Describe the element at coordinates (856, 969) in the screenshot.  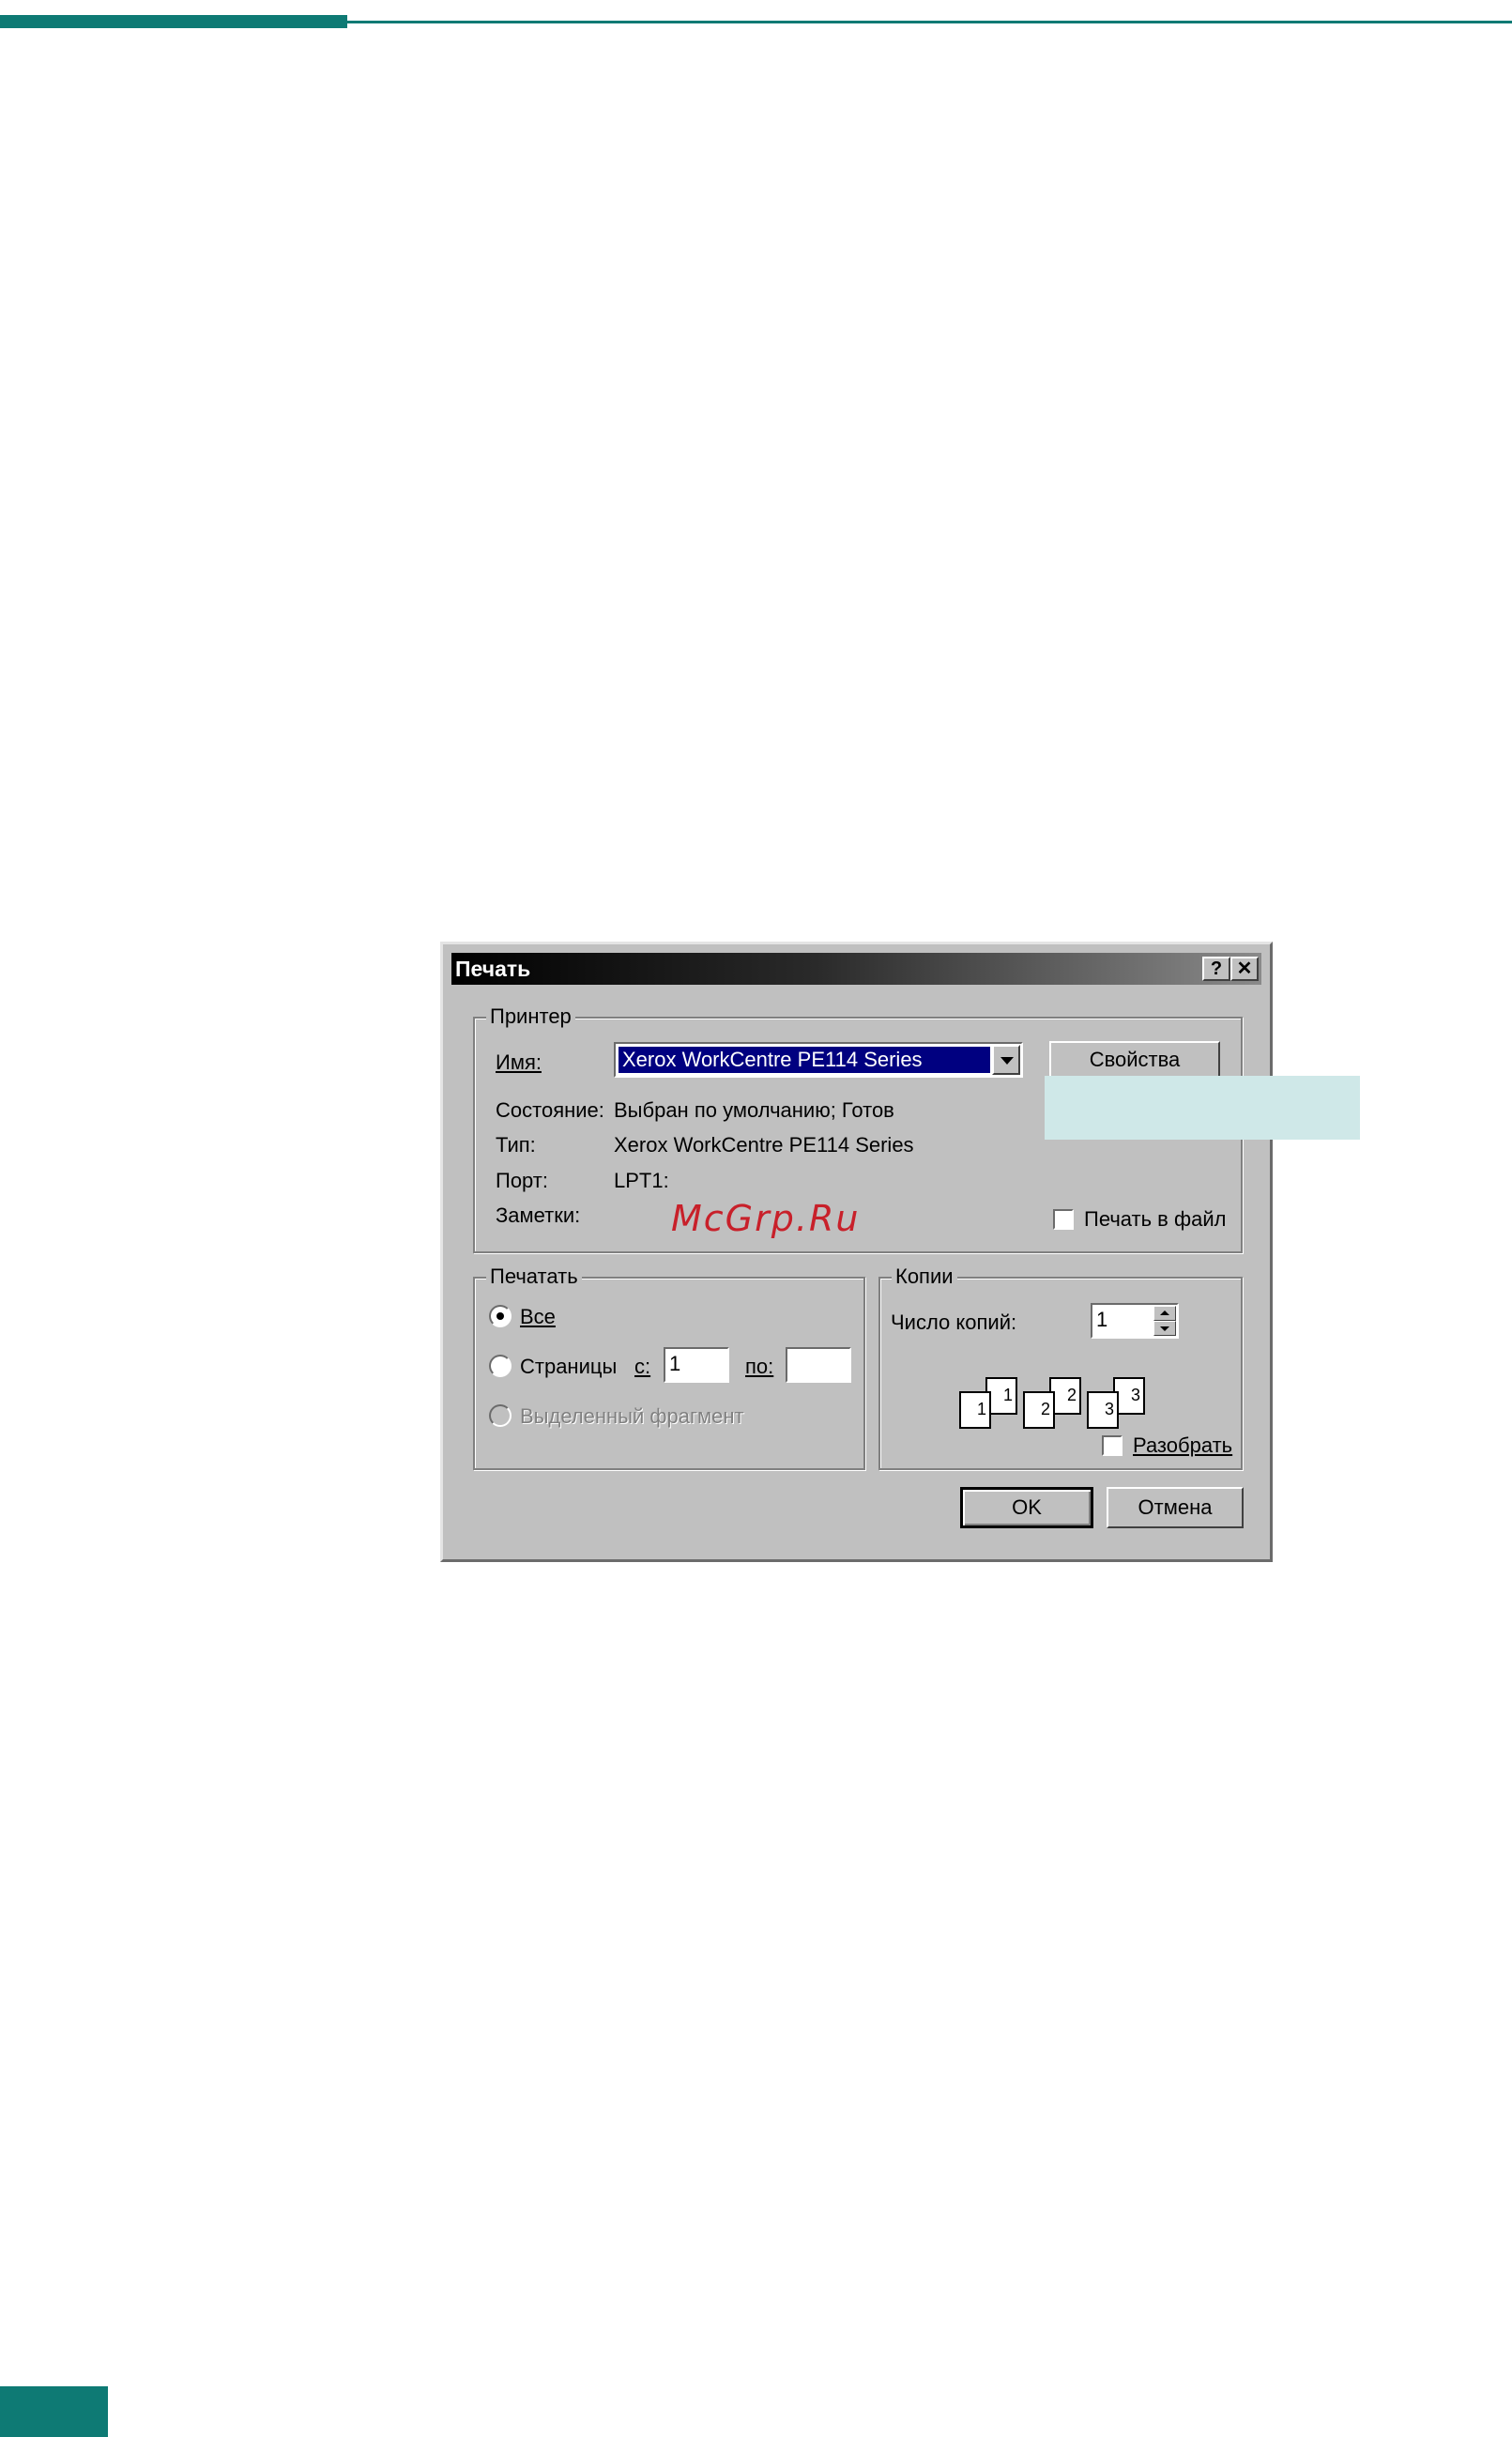
I see `dialog-titlebar: Печать ? ✕` at that location.